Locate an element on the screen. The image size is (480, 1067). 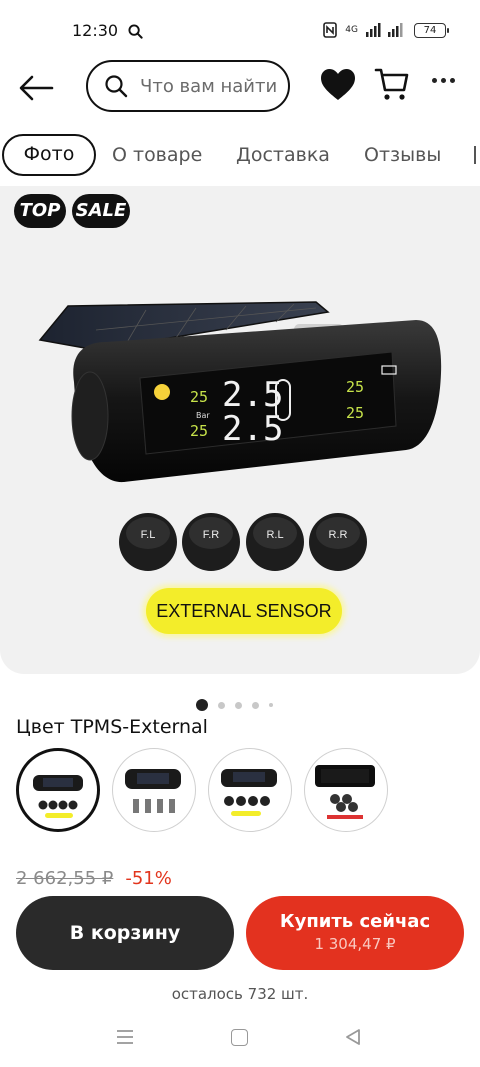
lcd-right-bottom: 25 is located at coordinates (355, 413).